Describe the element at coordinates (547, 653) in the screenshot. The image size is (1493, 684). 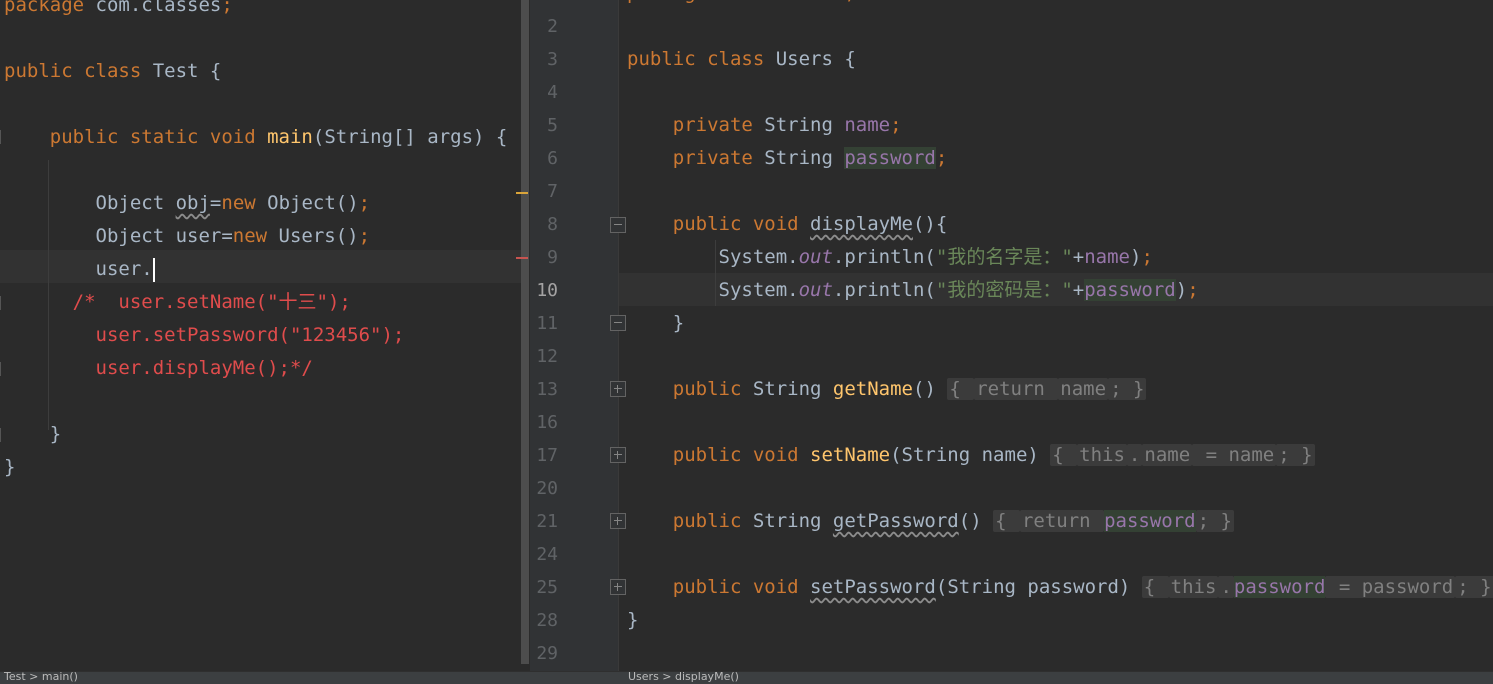
I see `line-number: 29` at that location.